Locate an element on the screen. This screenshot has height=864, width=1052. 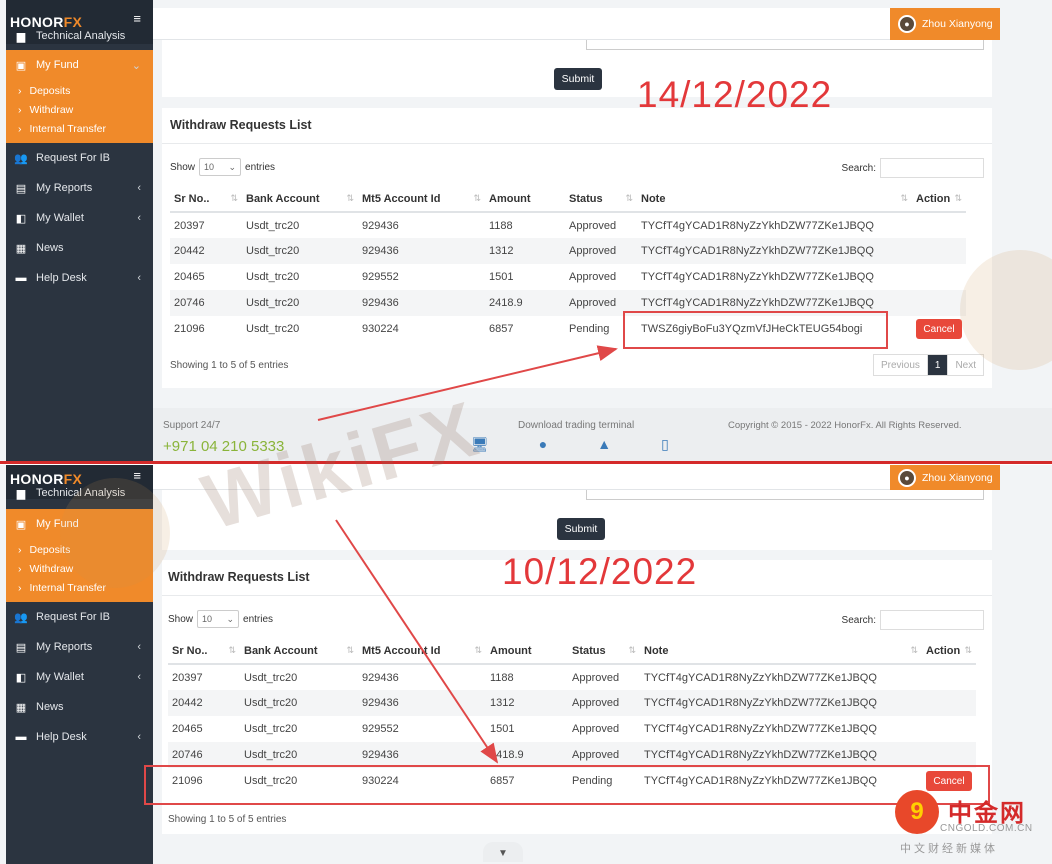
apple-icon: ● is located at coordinates (543, 444).